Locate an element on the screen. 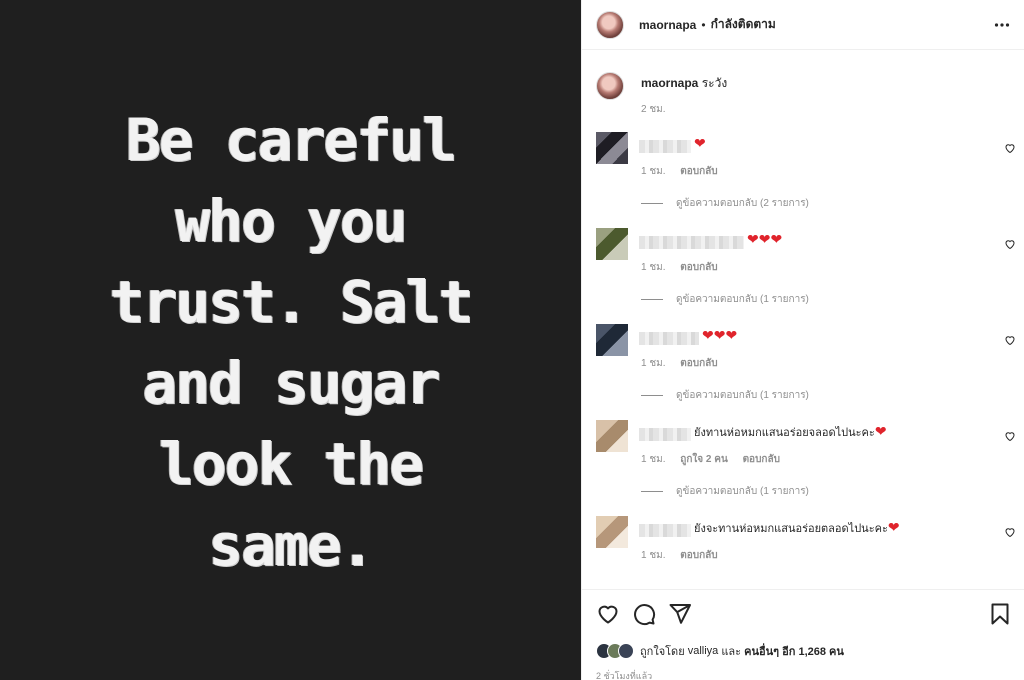  comment-likes-count: ถูกใจ 2 คน is located at coordinates (704, 459).